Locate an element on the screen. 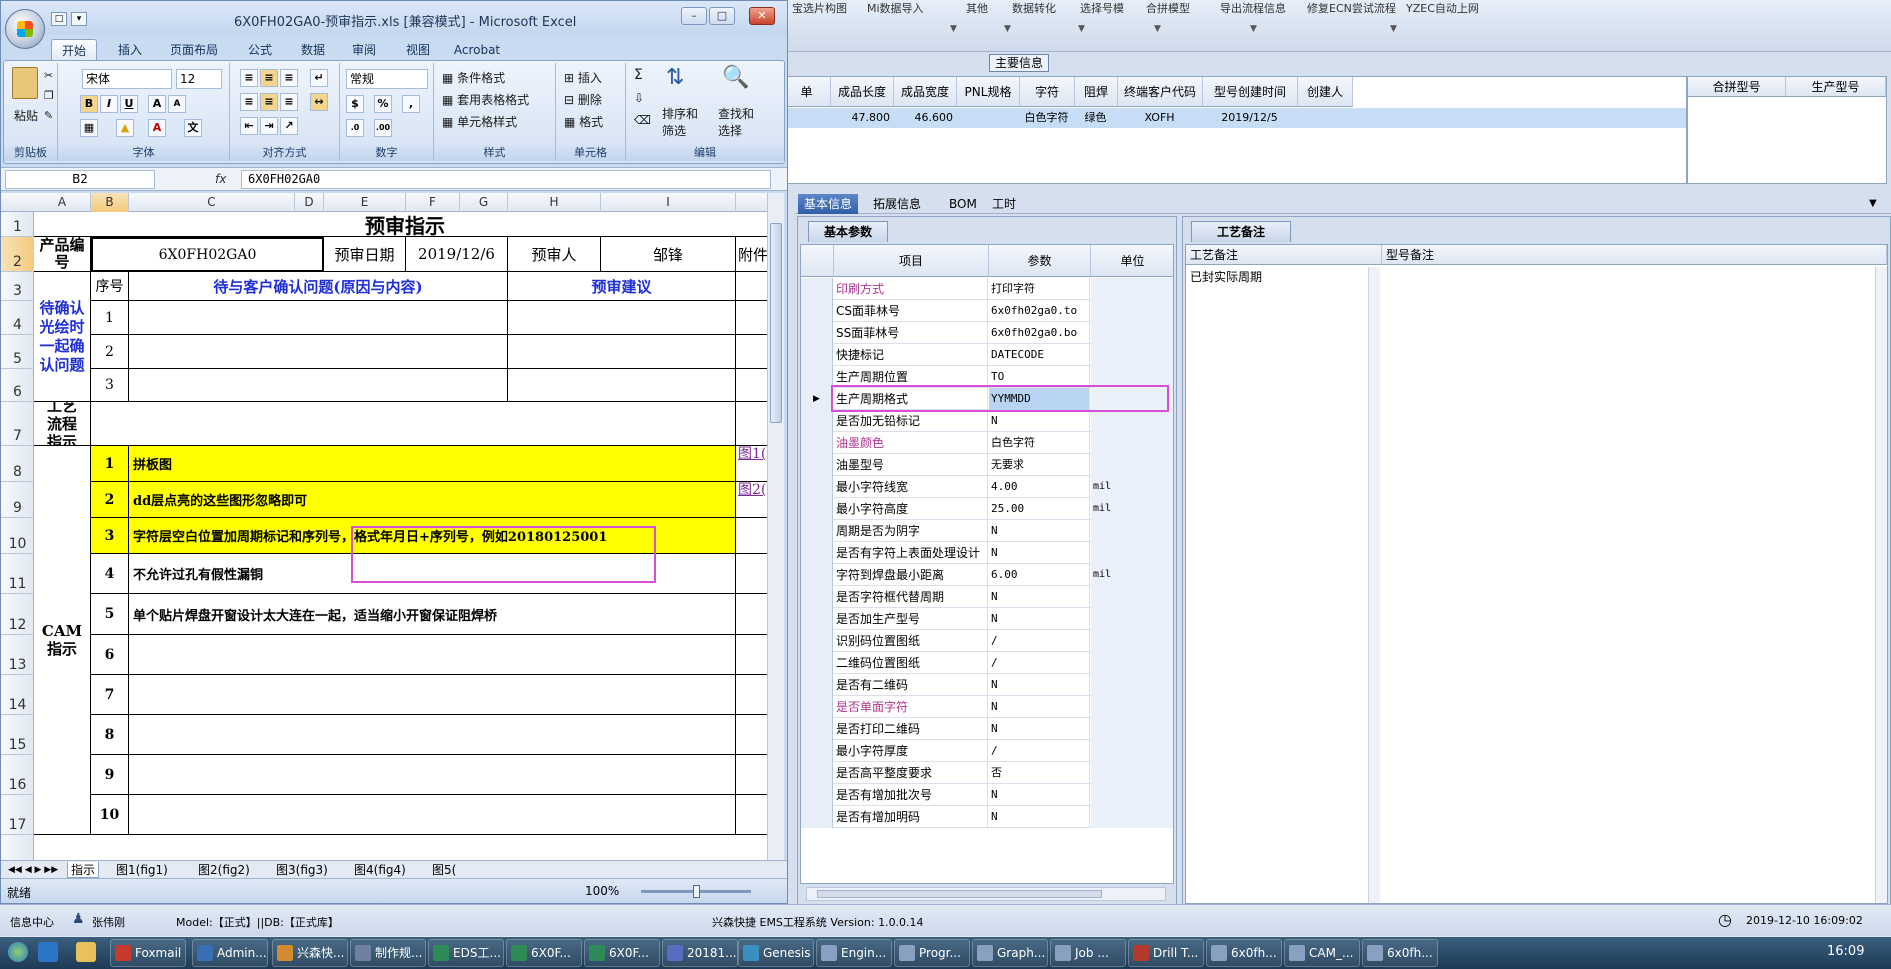  taskbar-button: Foxmail is located at coordinates (148, 953).